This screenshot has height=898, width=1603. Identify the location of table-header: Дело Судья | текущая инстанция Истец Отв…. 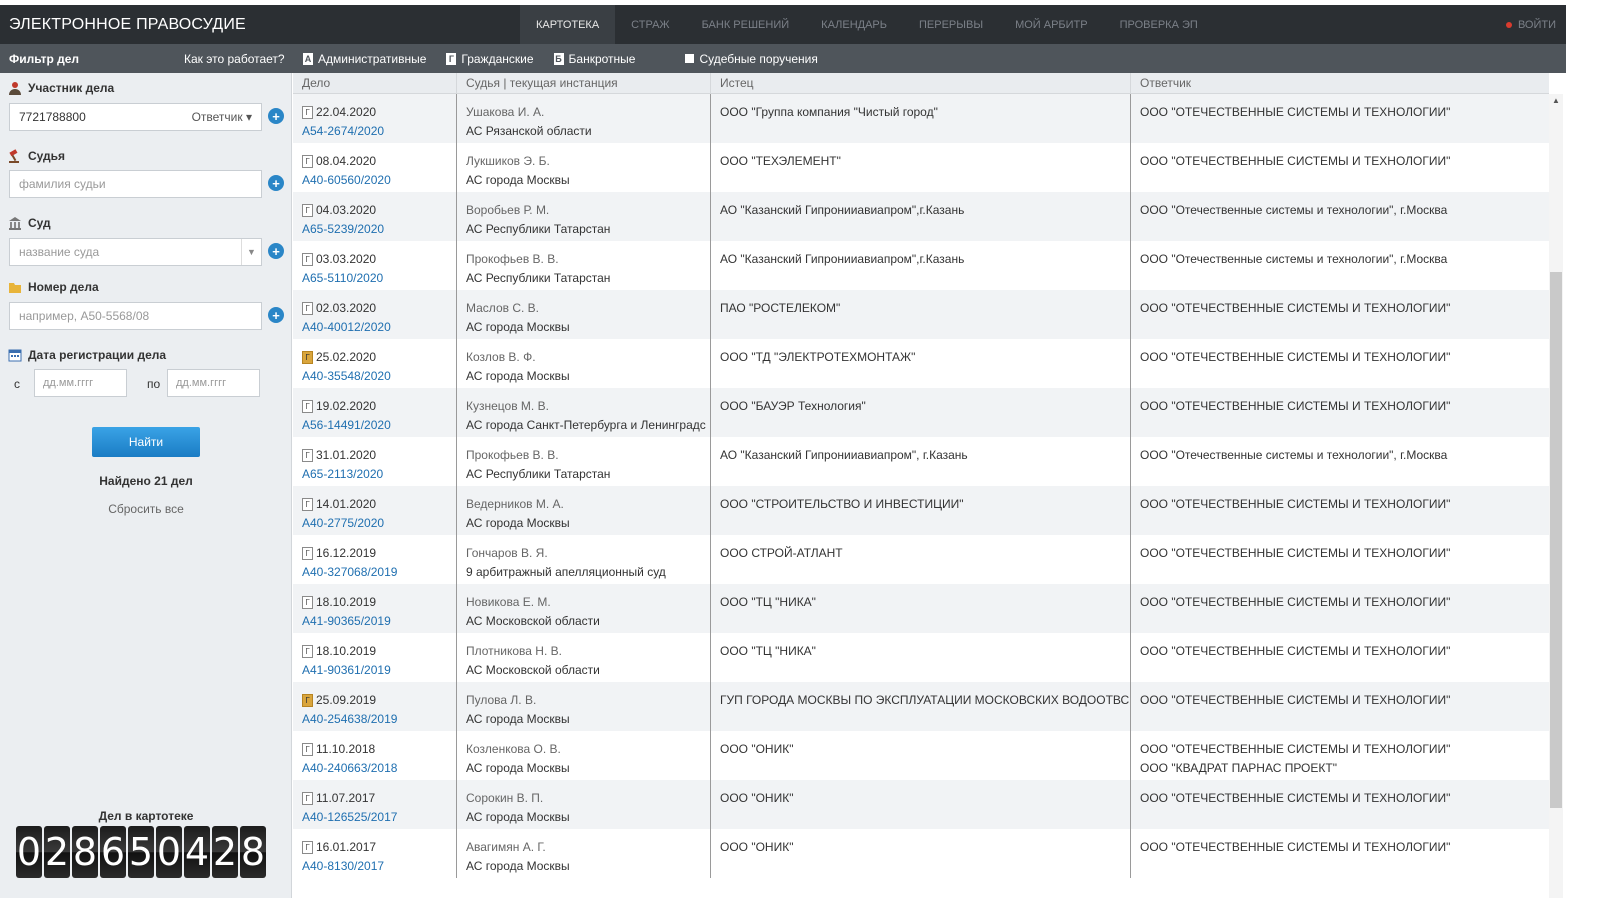
(921, 83).